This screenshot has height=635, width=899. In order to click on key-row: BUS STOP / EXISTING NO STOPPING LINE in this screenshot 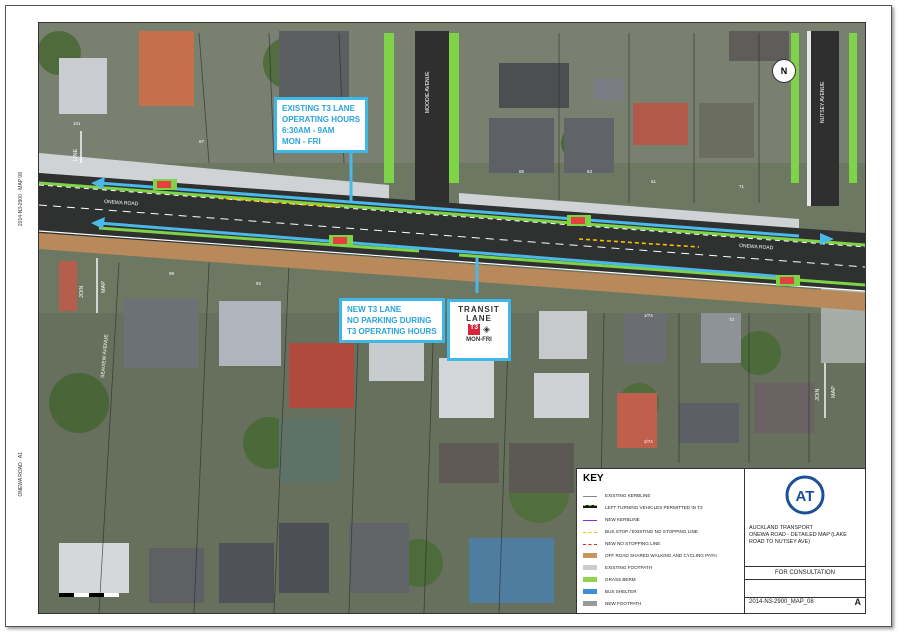, I will do `click(663, 532)`.